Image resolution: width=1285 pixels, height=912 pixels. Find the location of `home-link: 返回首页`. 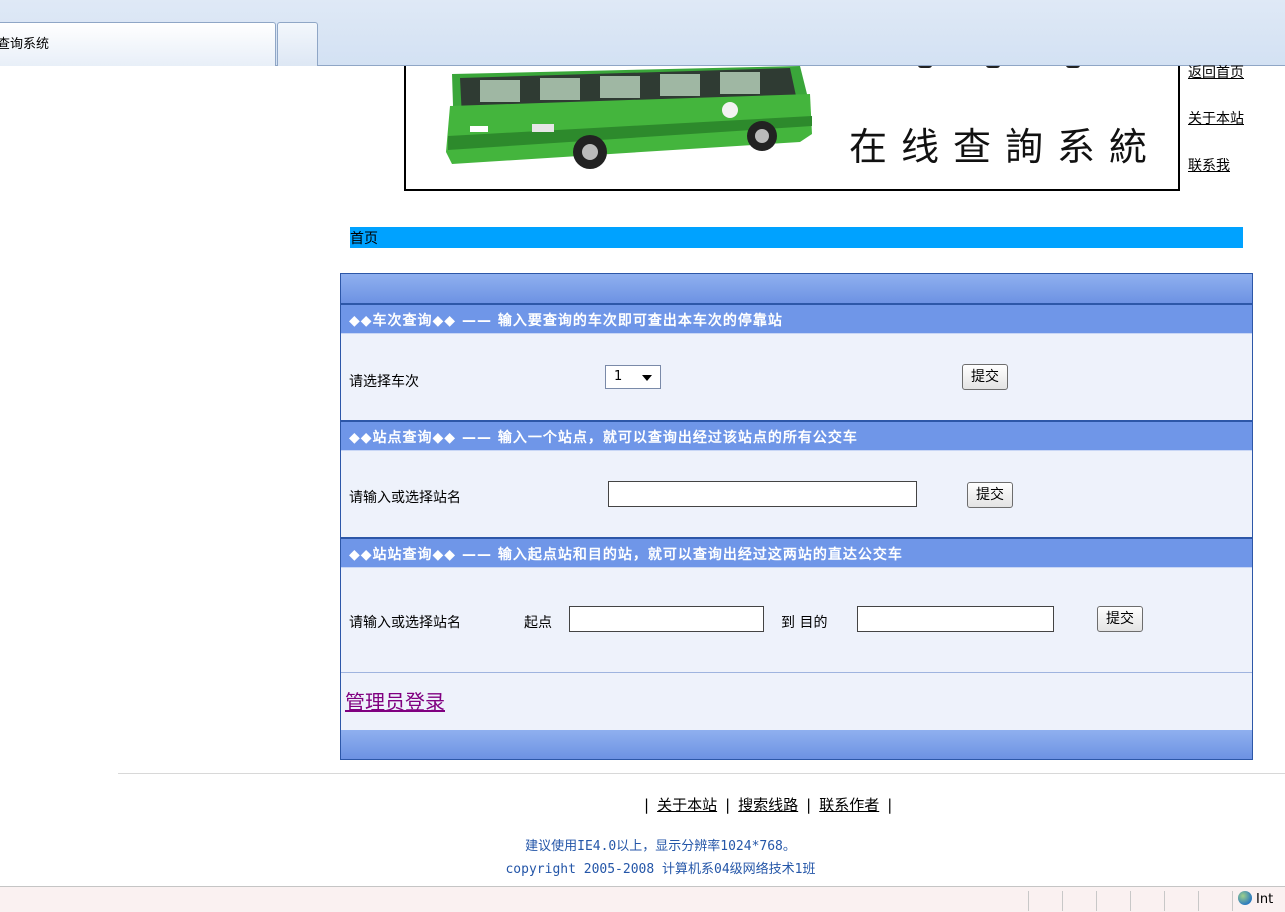

home-link: 返回首页 is located at coordinates (1216, 72).